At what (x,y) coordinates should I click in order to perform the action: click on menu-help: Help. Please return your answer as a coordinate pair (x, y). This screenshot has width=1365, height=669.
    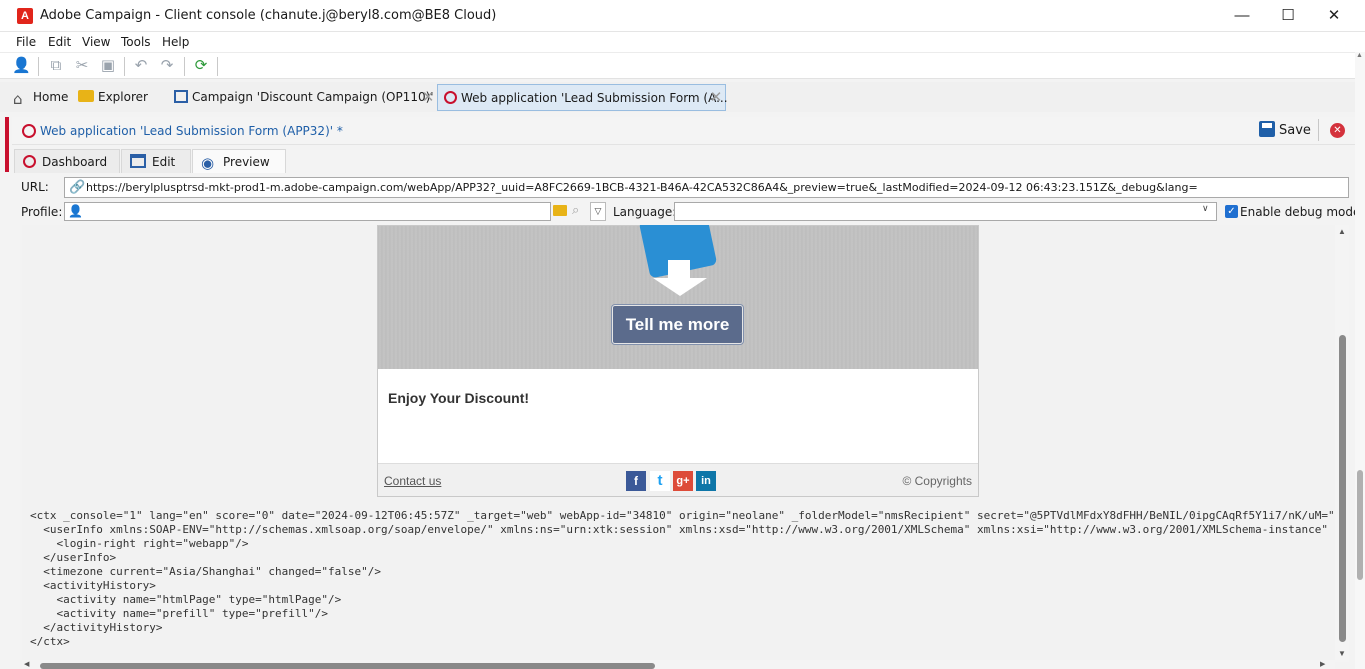
    Looking at the image, I should click on (175, 42).